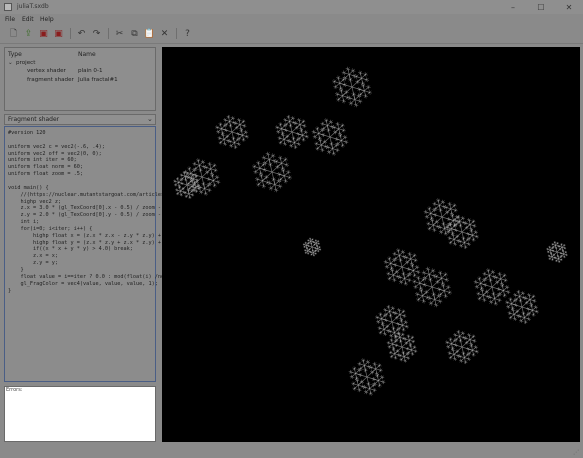 Image resolution: width=583 pixels, height=458 pixels. I want to click on minimize-icon: –, so click(513, 7).